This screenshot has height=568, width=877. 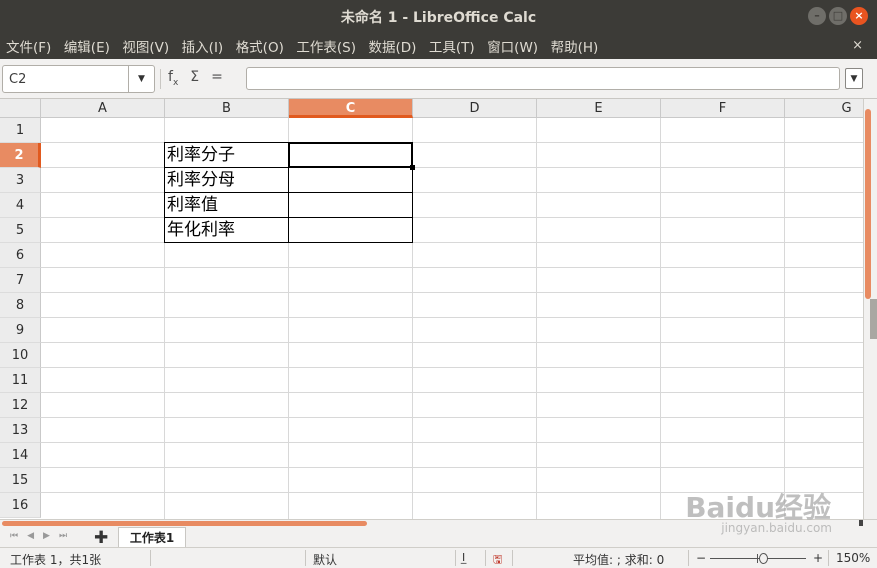 What do you see at coordinates (475, 108) in the screenshot?
I see `column-header-d: D` at bounding box center [475, 108].